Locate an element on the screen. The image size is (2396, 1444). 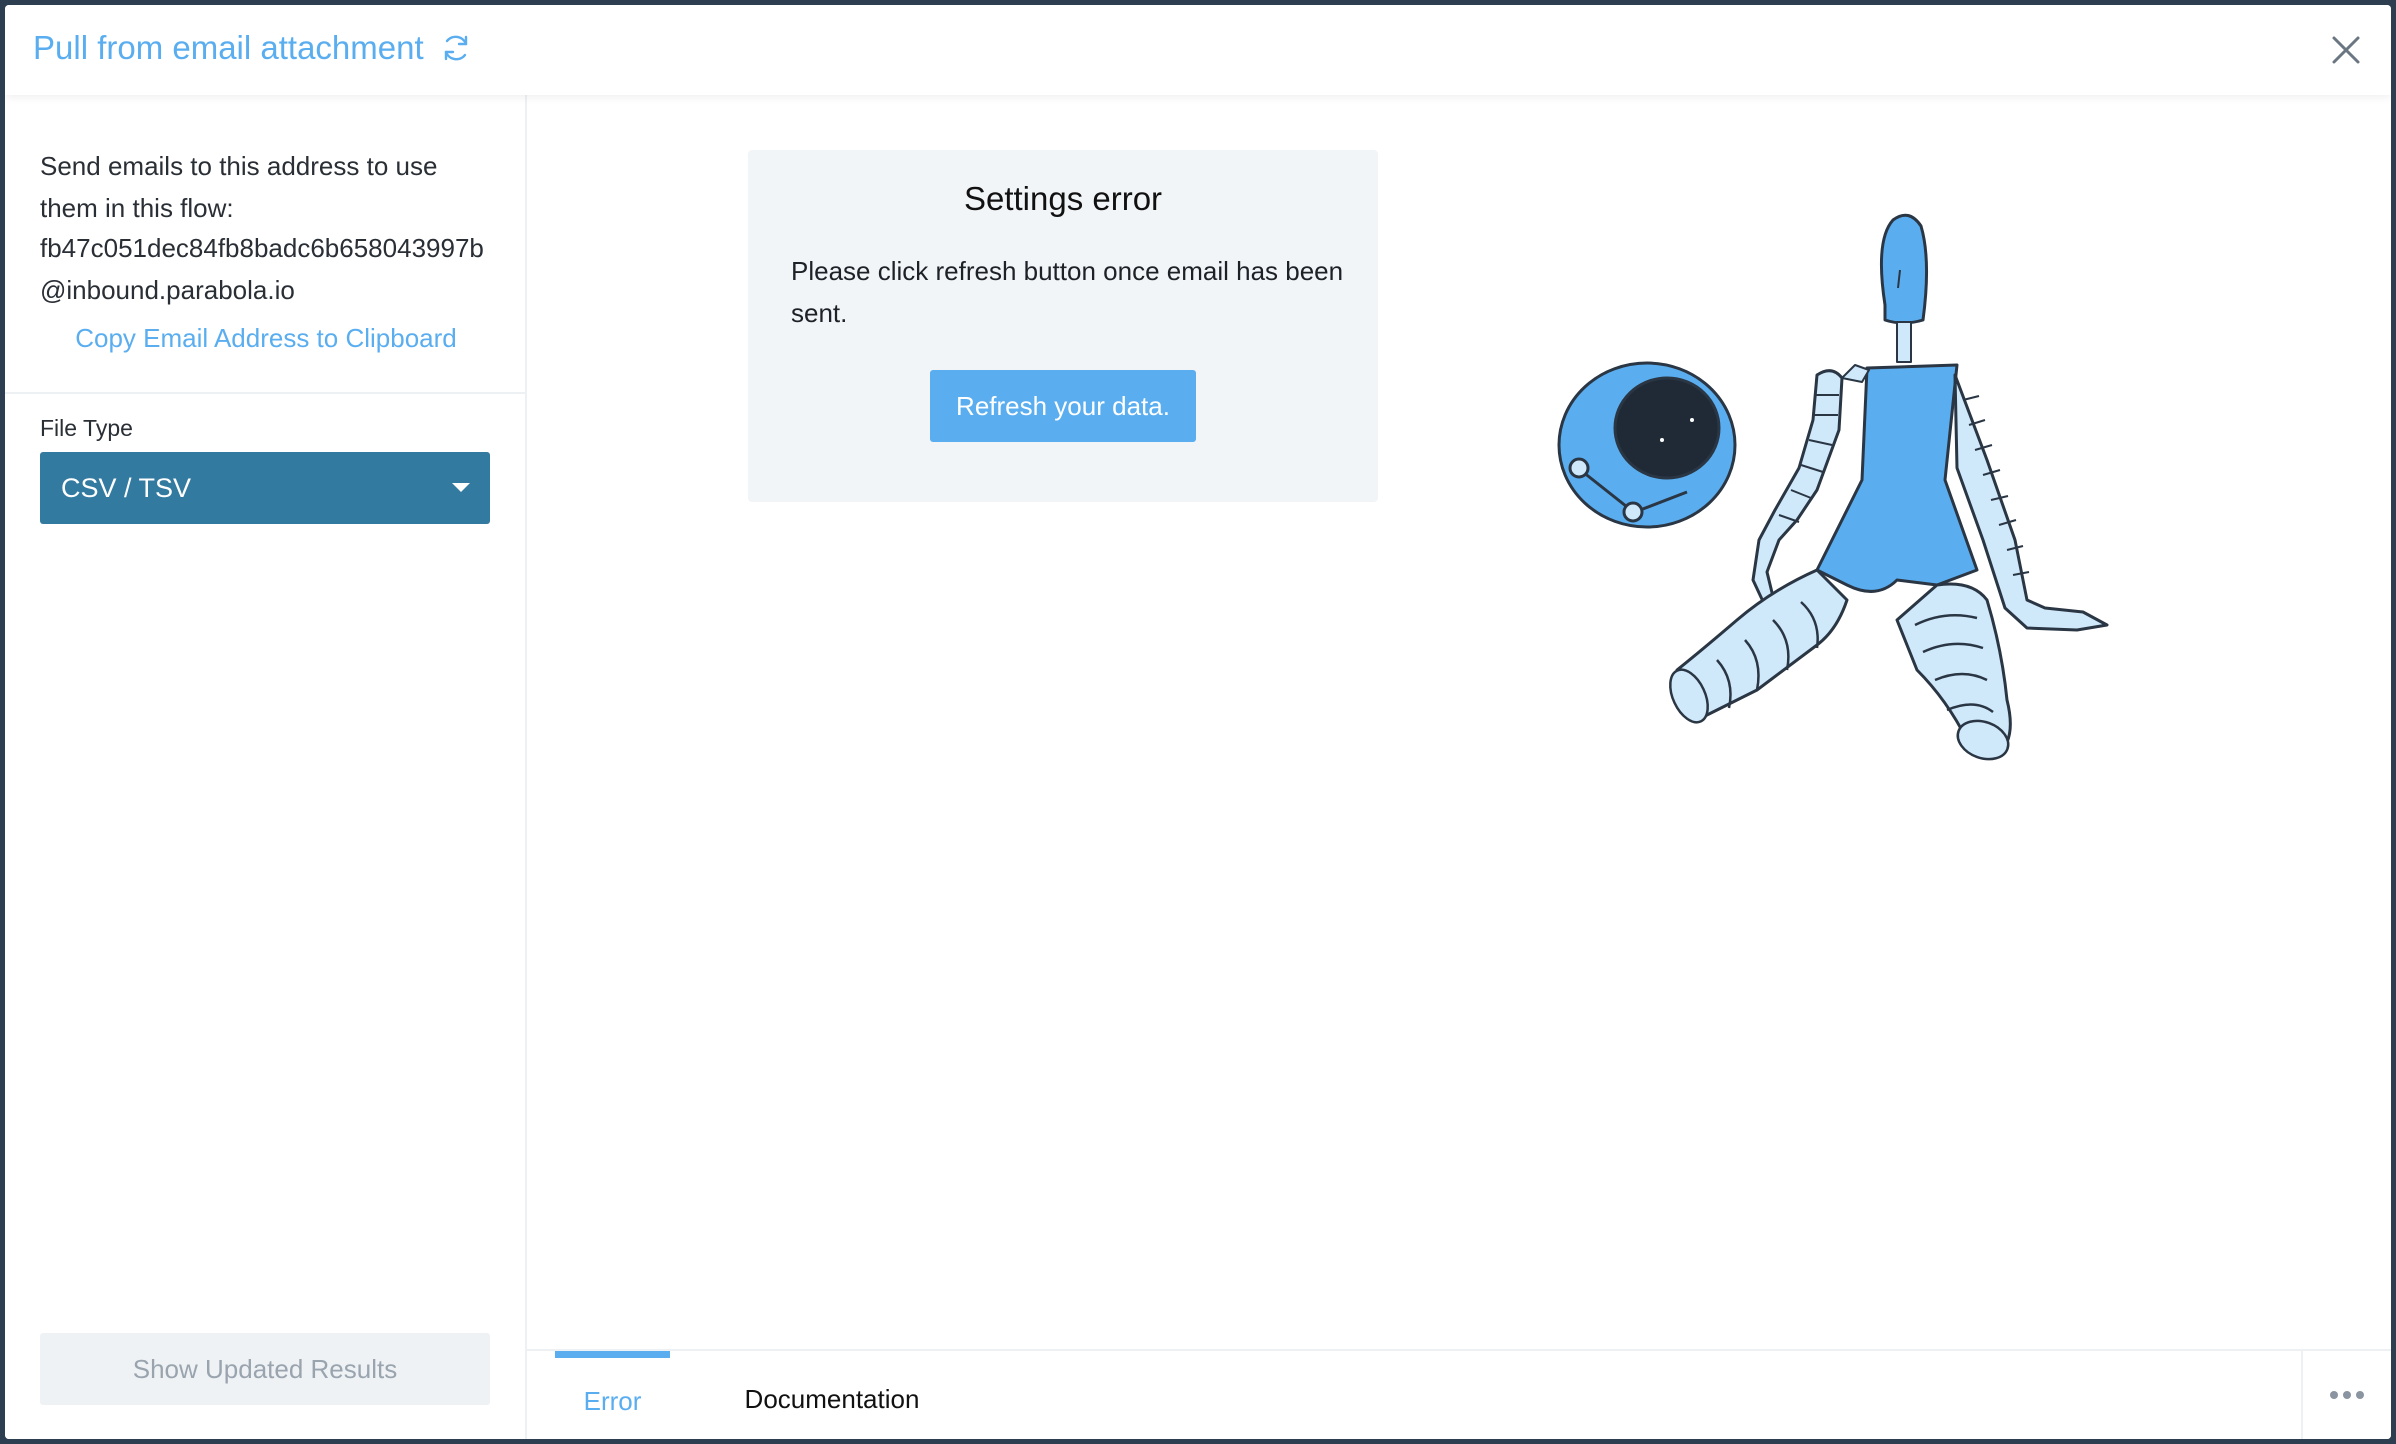
file-type-value: CSV / TSV is located at coordinates (126, 487).